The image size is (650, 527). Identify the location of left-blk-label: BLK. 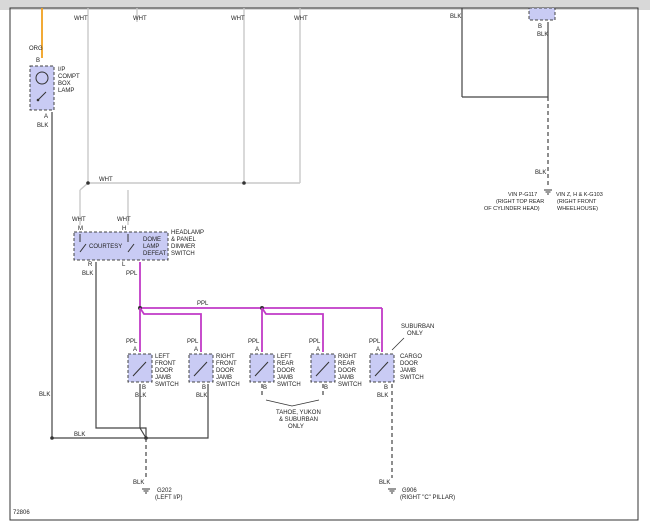
(44, 395).